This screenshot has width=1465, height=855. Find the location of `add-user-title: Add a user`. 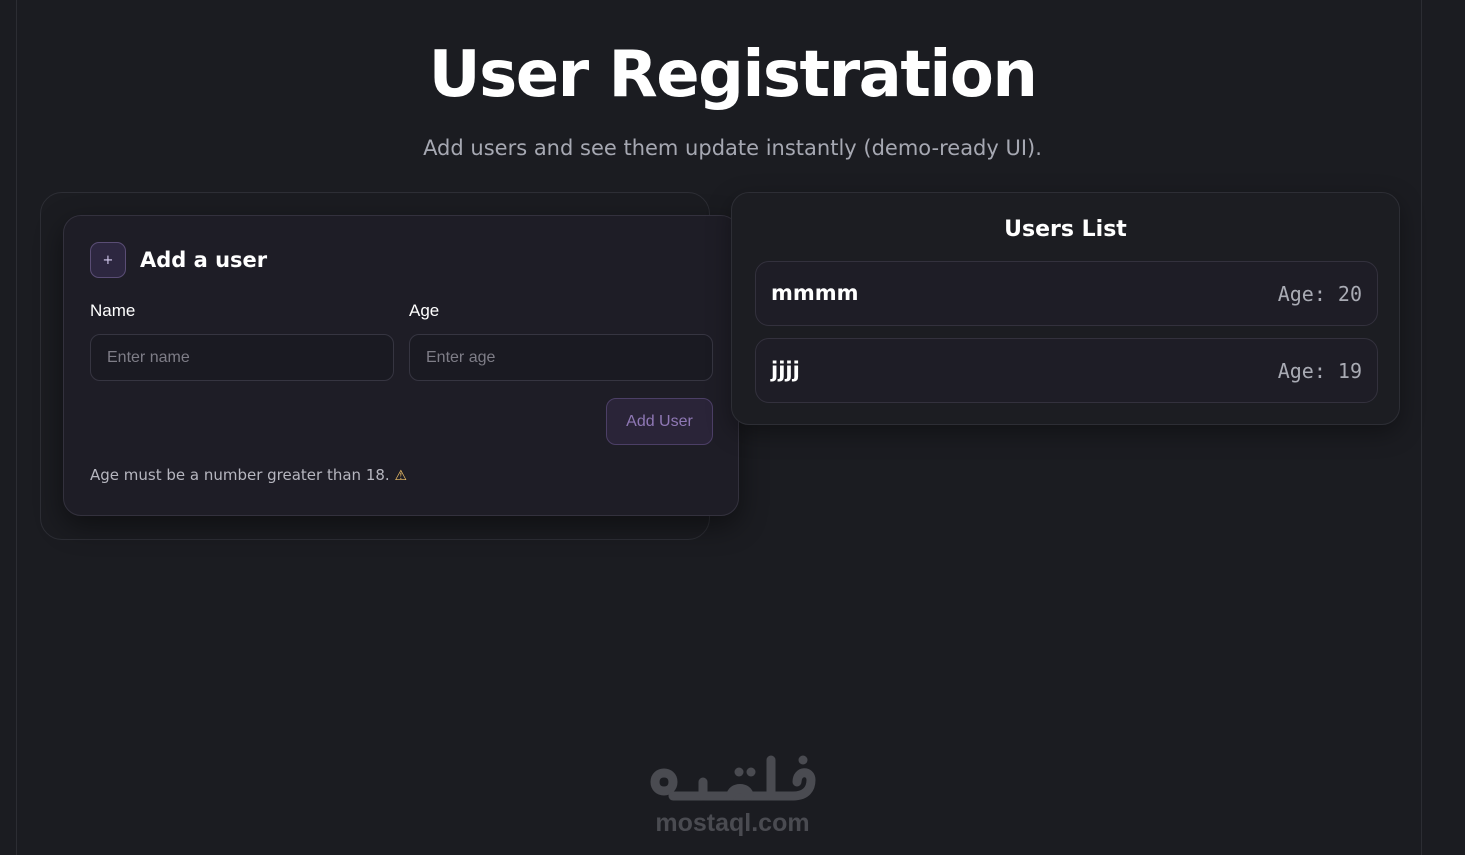

add-user-title: Add a user is located at coordinates (204, 260).